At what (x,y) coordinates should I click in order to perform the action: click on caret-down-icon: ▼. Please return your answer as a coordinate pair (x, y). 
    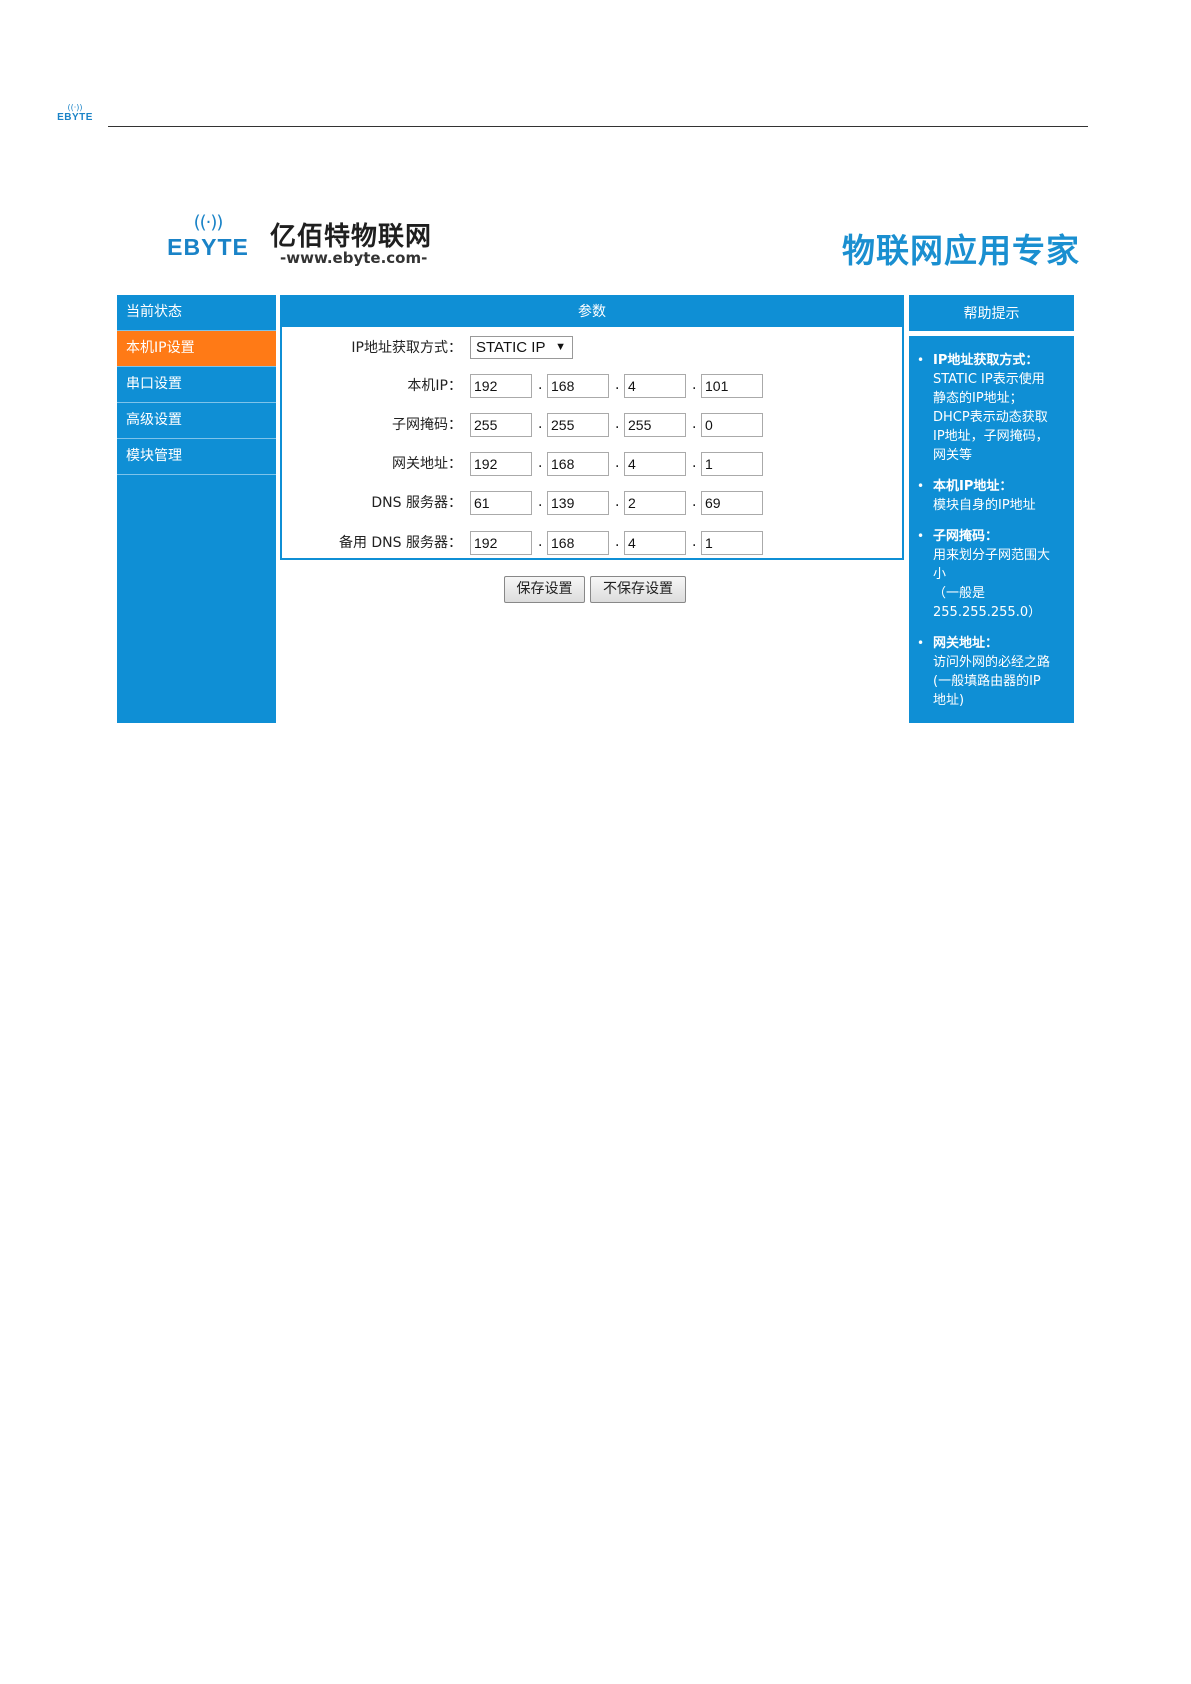
    Looking at the image, I should click on (560, 347).